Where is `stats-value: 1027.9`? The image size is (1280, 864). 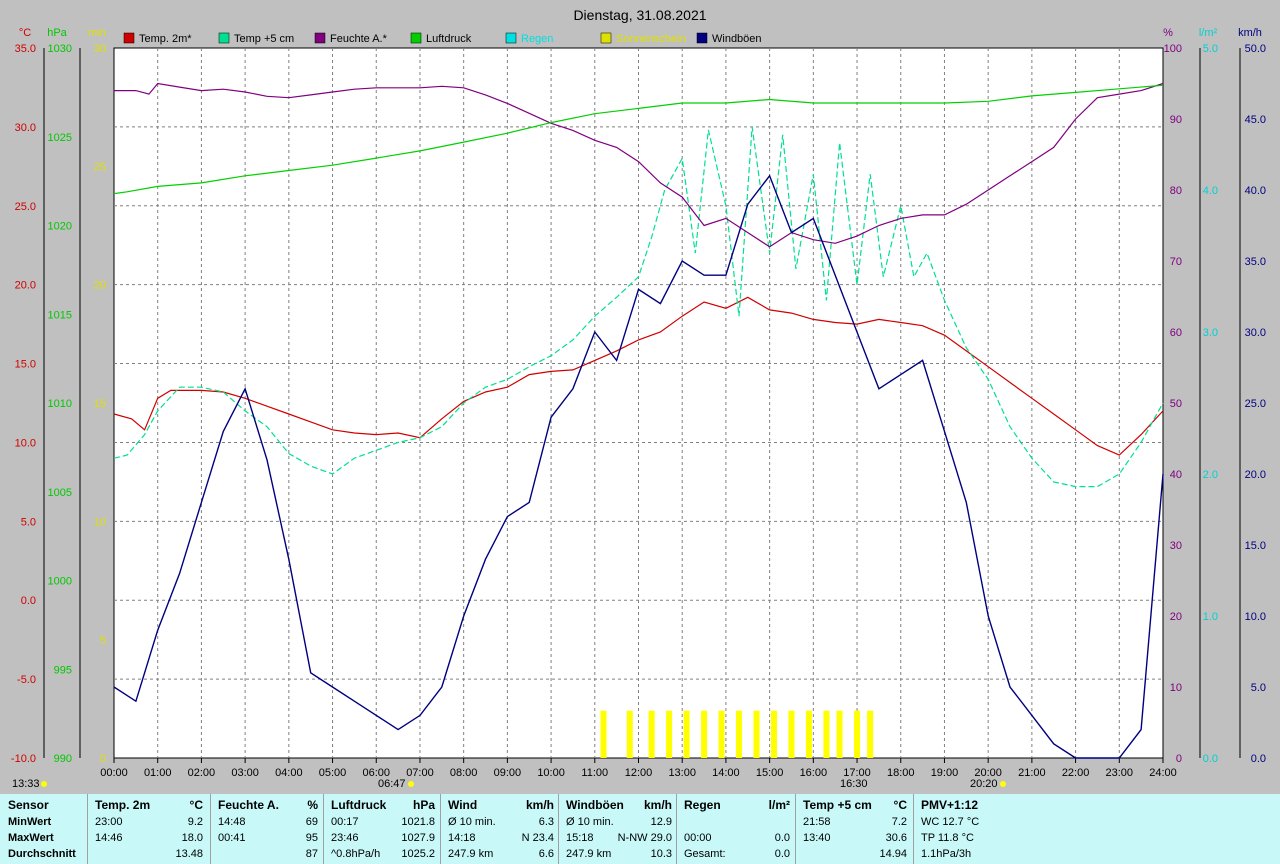 stats-value: 1027.9 is located at coordinates (418, 838).